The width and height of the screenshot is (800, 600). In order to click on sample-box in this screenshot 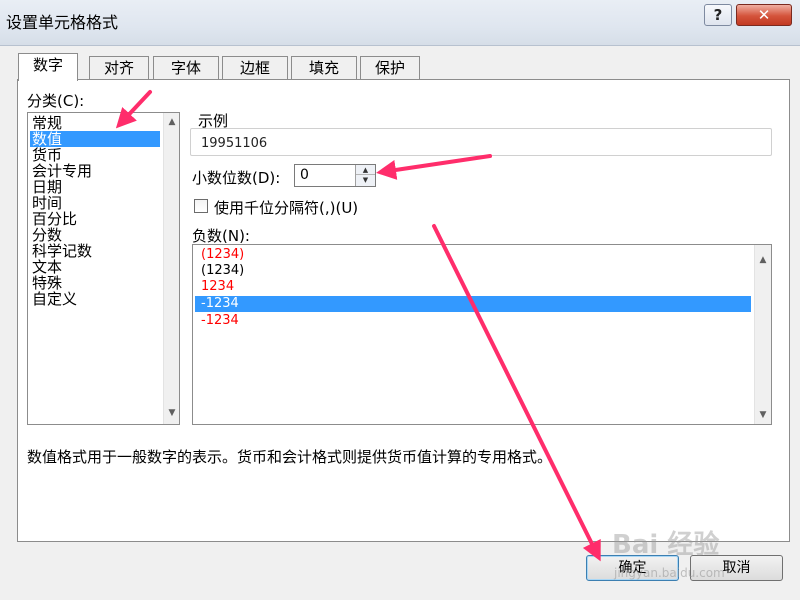, I will do `click(481, 142)`.